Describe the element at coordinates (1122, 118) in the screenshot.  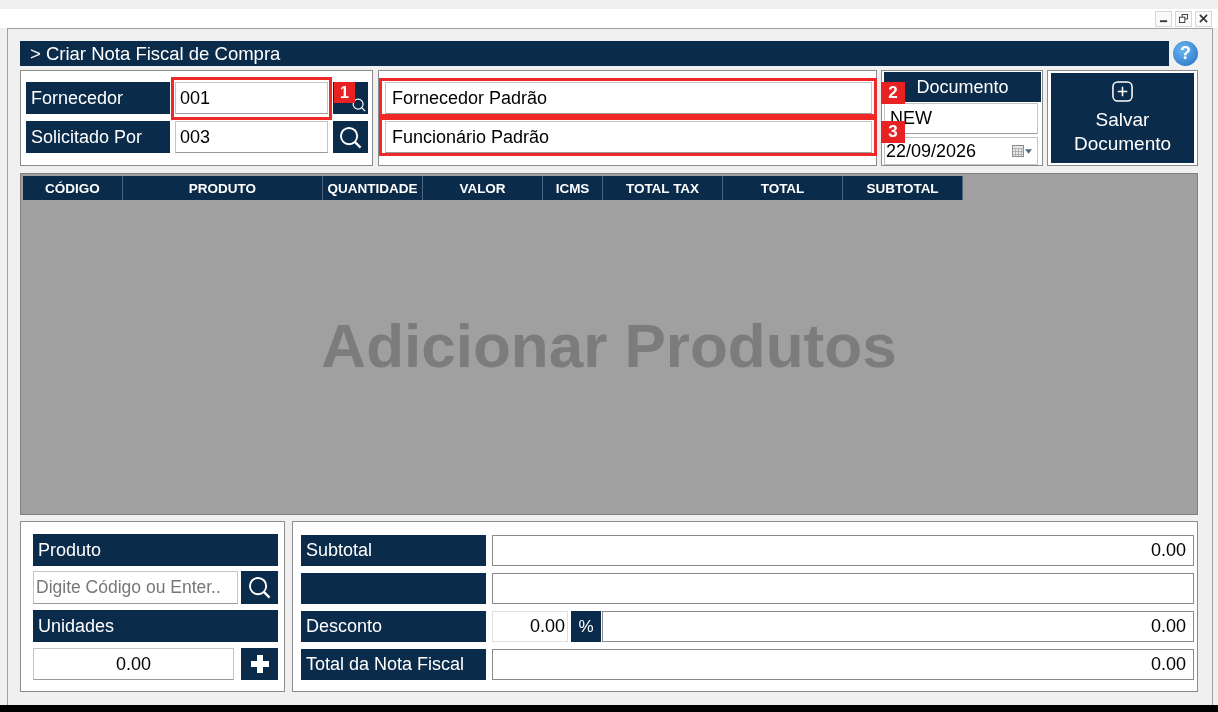
I see `save-button: Salvar Documento` at that location.